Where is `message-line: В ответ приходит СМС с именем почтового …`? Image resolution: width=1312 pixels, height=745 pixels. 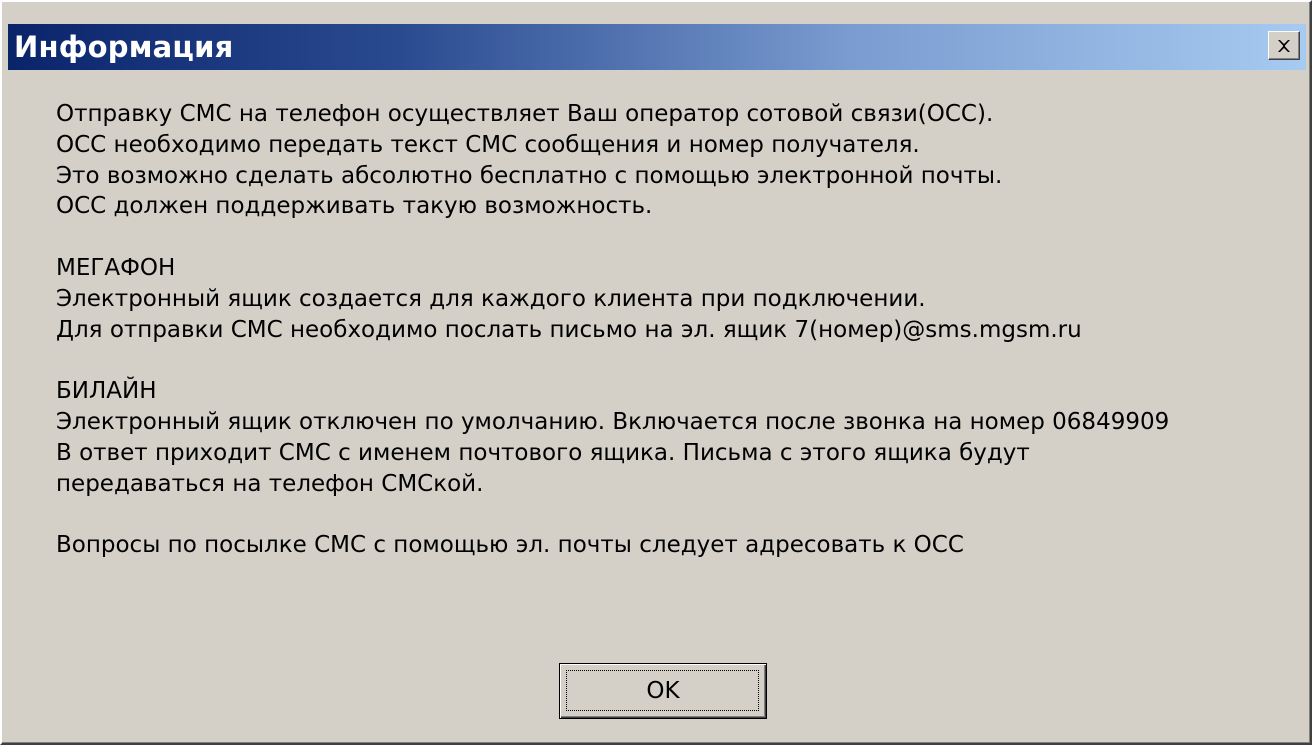 message-line: В ответ приходит СМС с именем почтового … is located at coordinates (543, 452).